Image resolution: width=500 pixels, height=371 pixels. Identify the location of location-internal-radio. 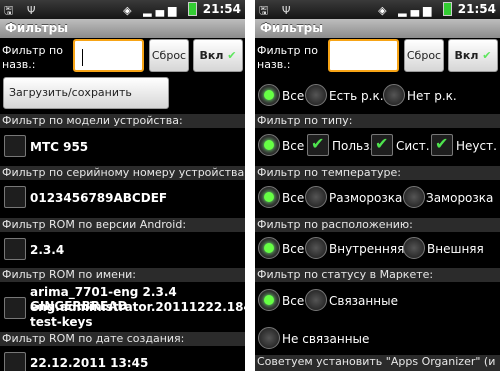
(316, 248).